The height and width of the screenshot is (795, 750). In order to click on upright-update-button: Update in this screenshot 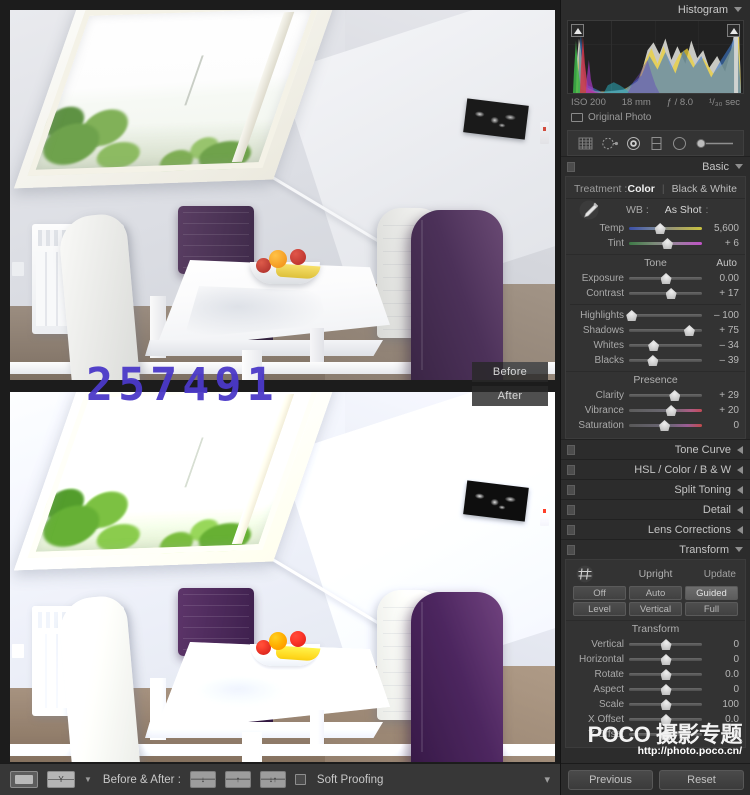, I will do `click(720, 574)`.